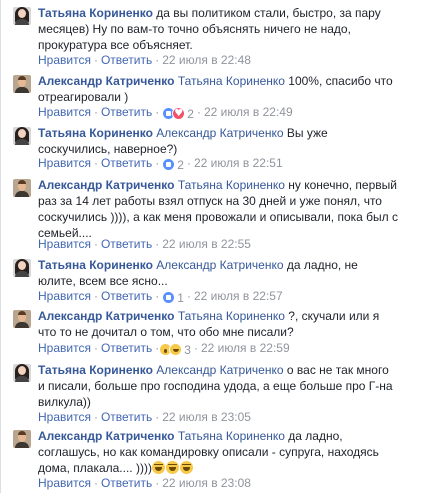  I want to click on love-reaction-icon, so click(179, 114).